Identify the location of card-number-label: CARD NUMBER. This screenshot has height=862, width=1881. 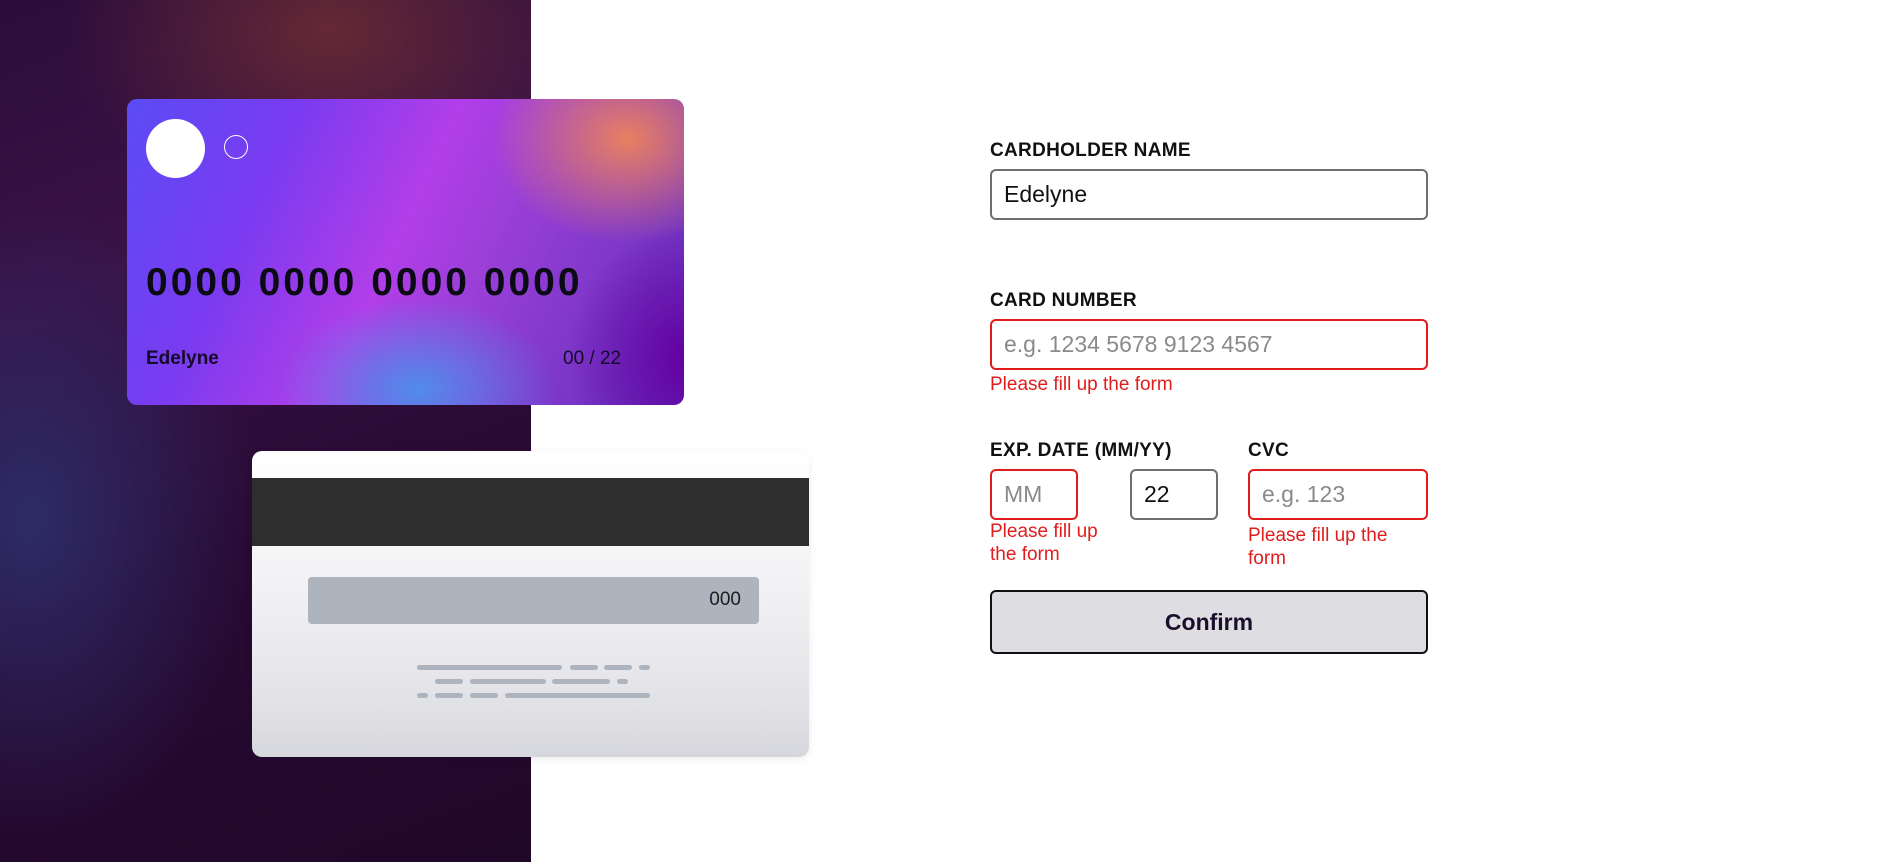
(1063, 300).